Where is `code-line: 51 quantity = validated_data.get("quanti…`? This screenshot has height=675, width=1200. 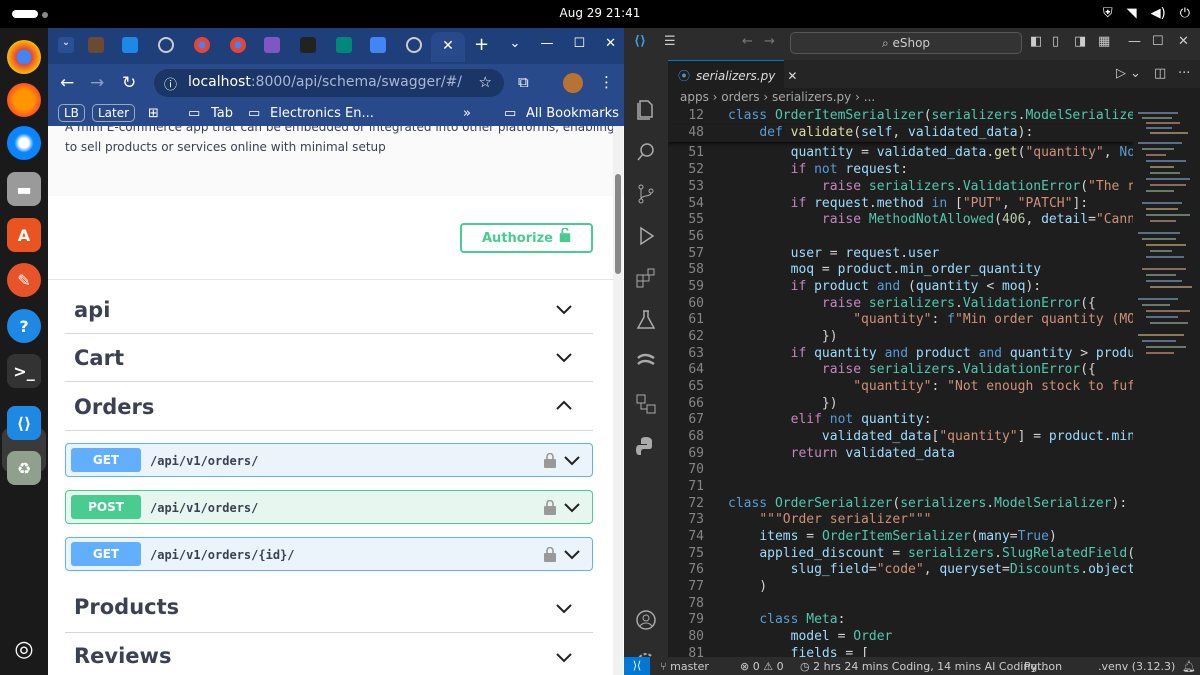 code-line: 51 quantity = validated_data.get("quanti… is located at coordinates (900, 153).